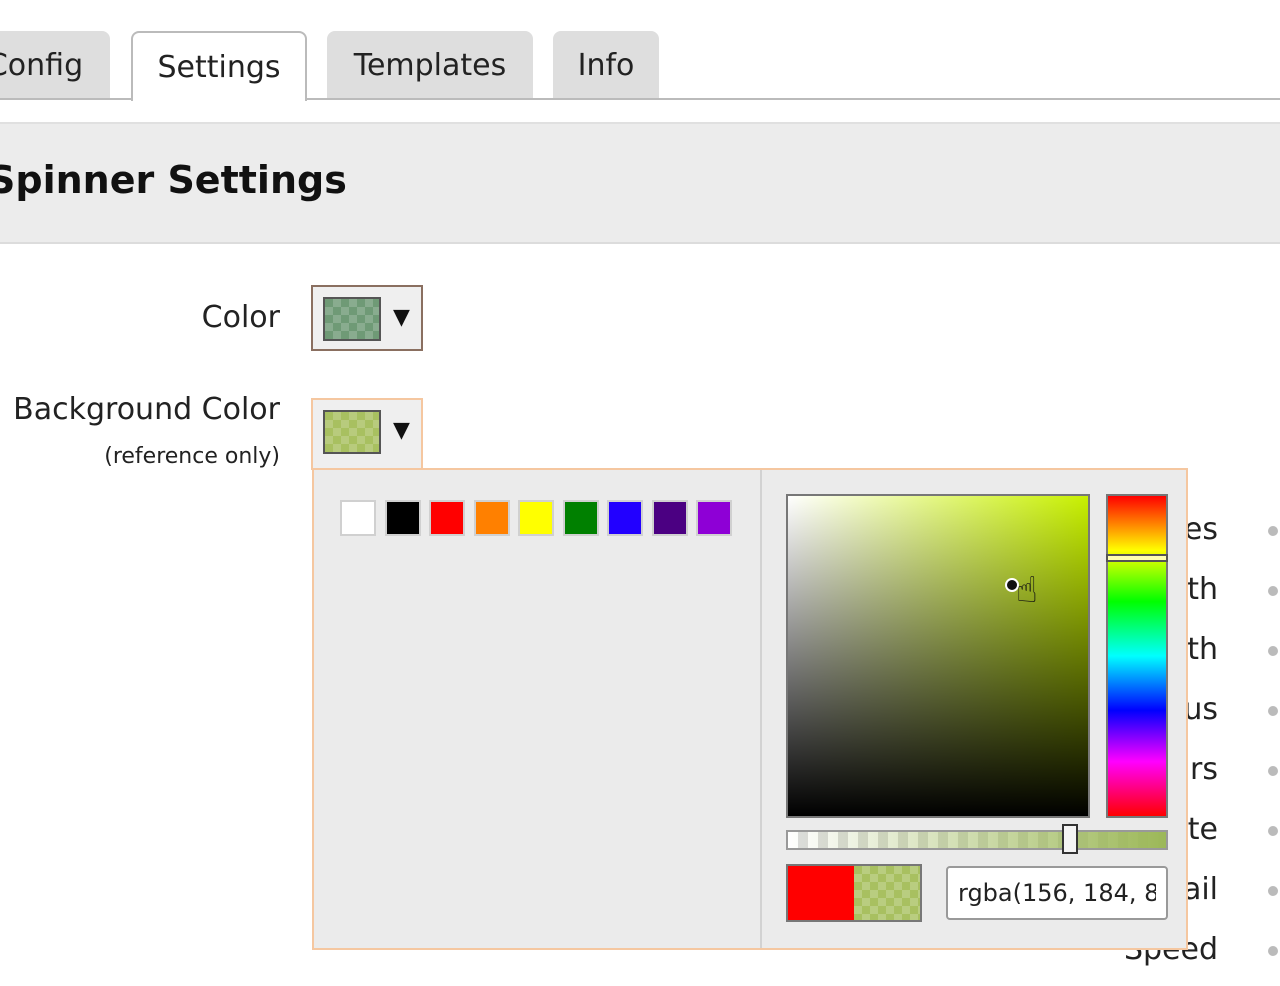  What do you see at coordinates (430, 64) in the screenshot?
I see `tab-templates: Templates` at bounding box center [430, 64].